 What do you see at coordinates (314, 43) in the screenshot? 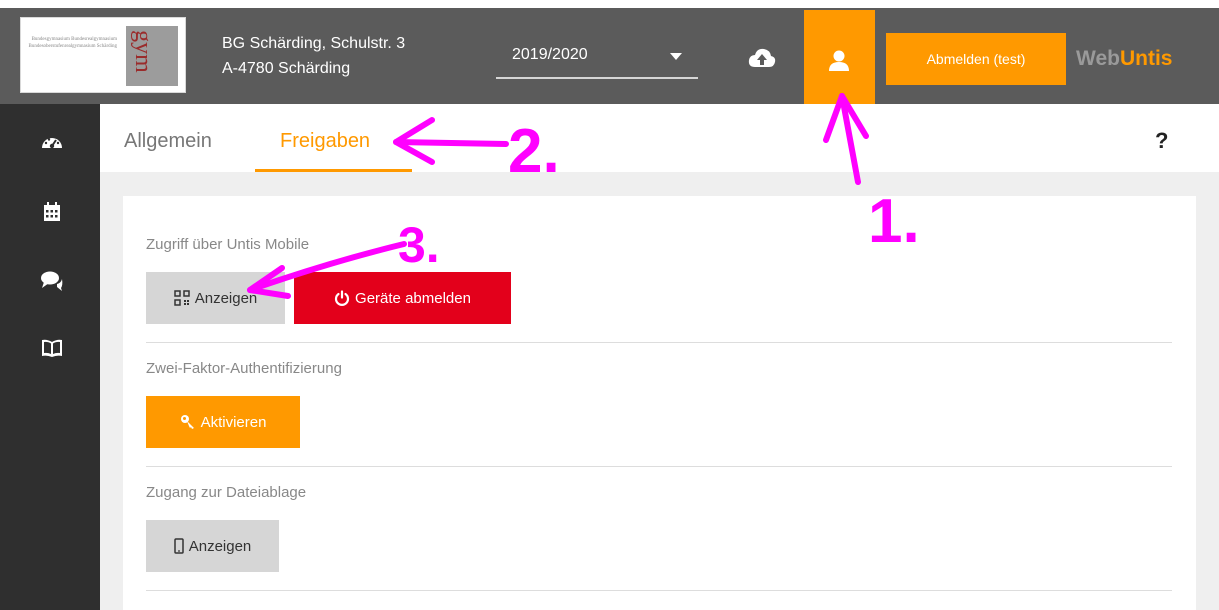
I see `school-address-line1: BG Schärding, Schulstr. 3` at bounding box center [314, 43].